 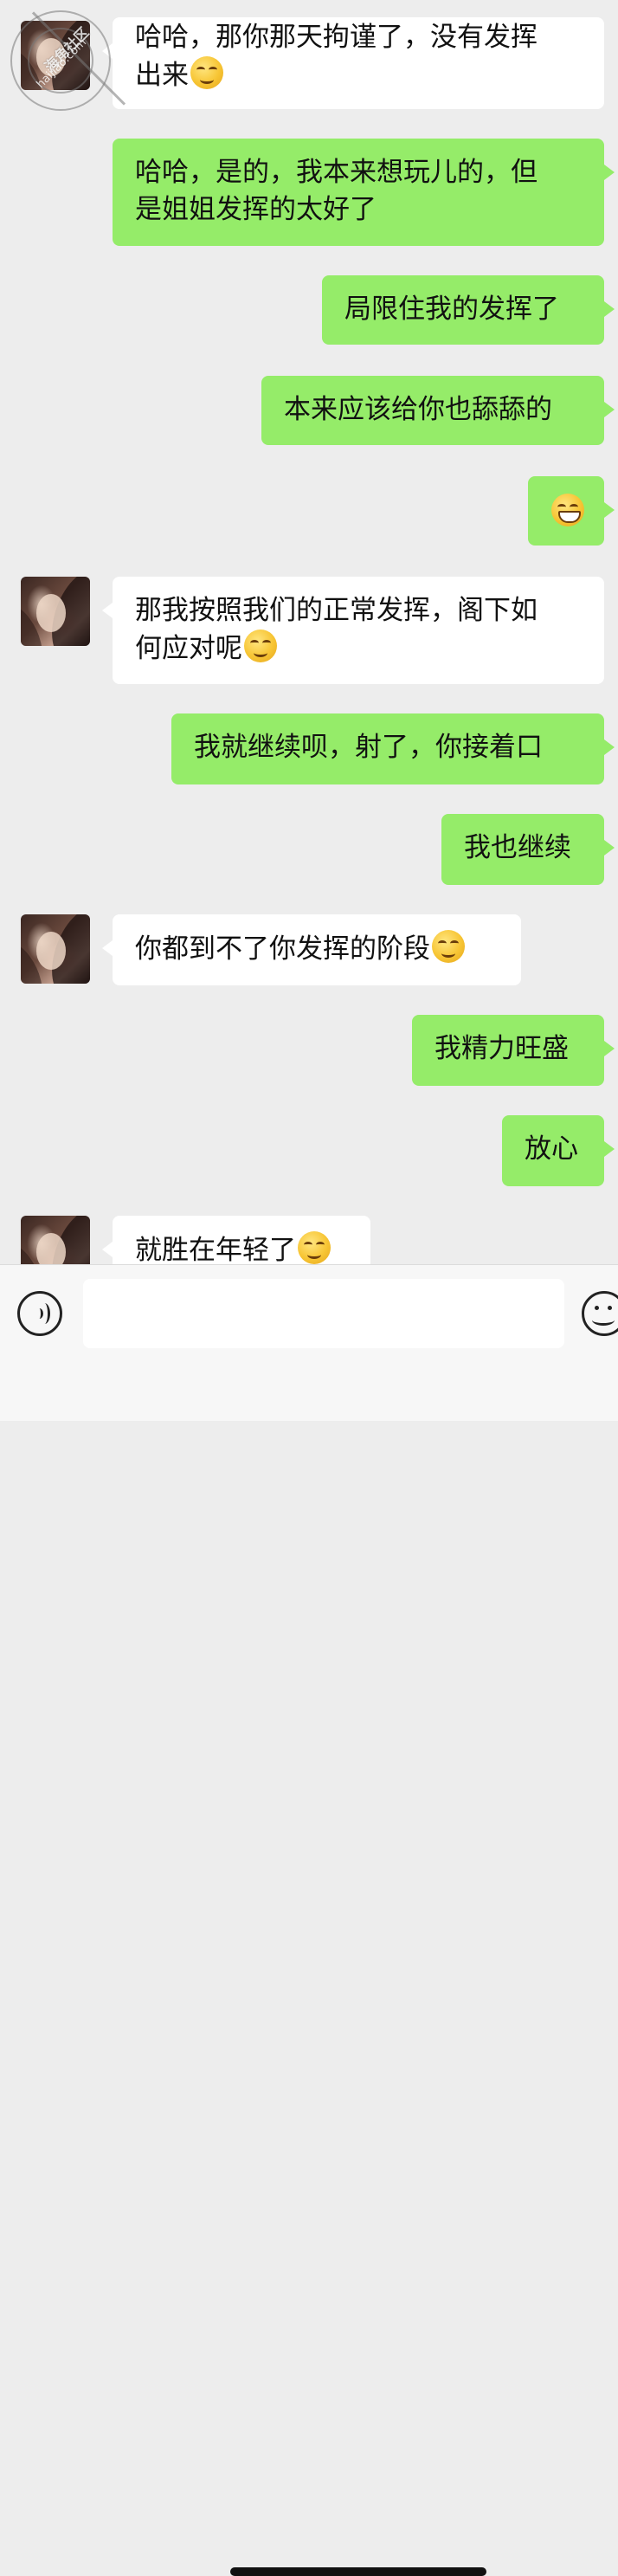 I want to click on message-bubble-outgoing: 我也继续, so click(x=528, y=849).